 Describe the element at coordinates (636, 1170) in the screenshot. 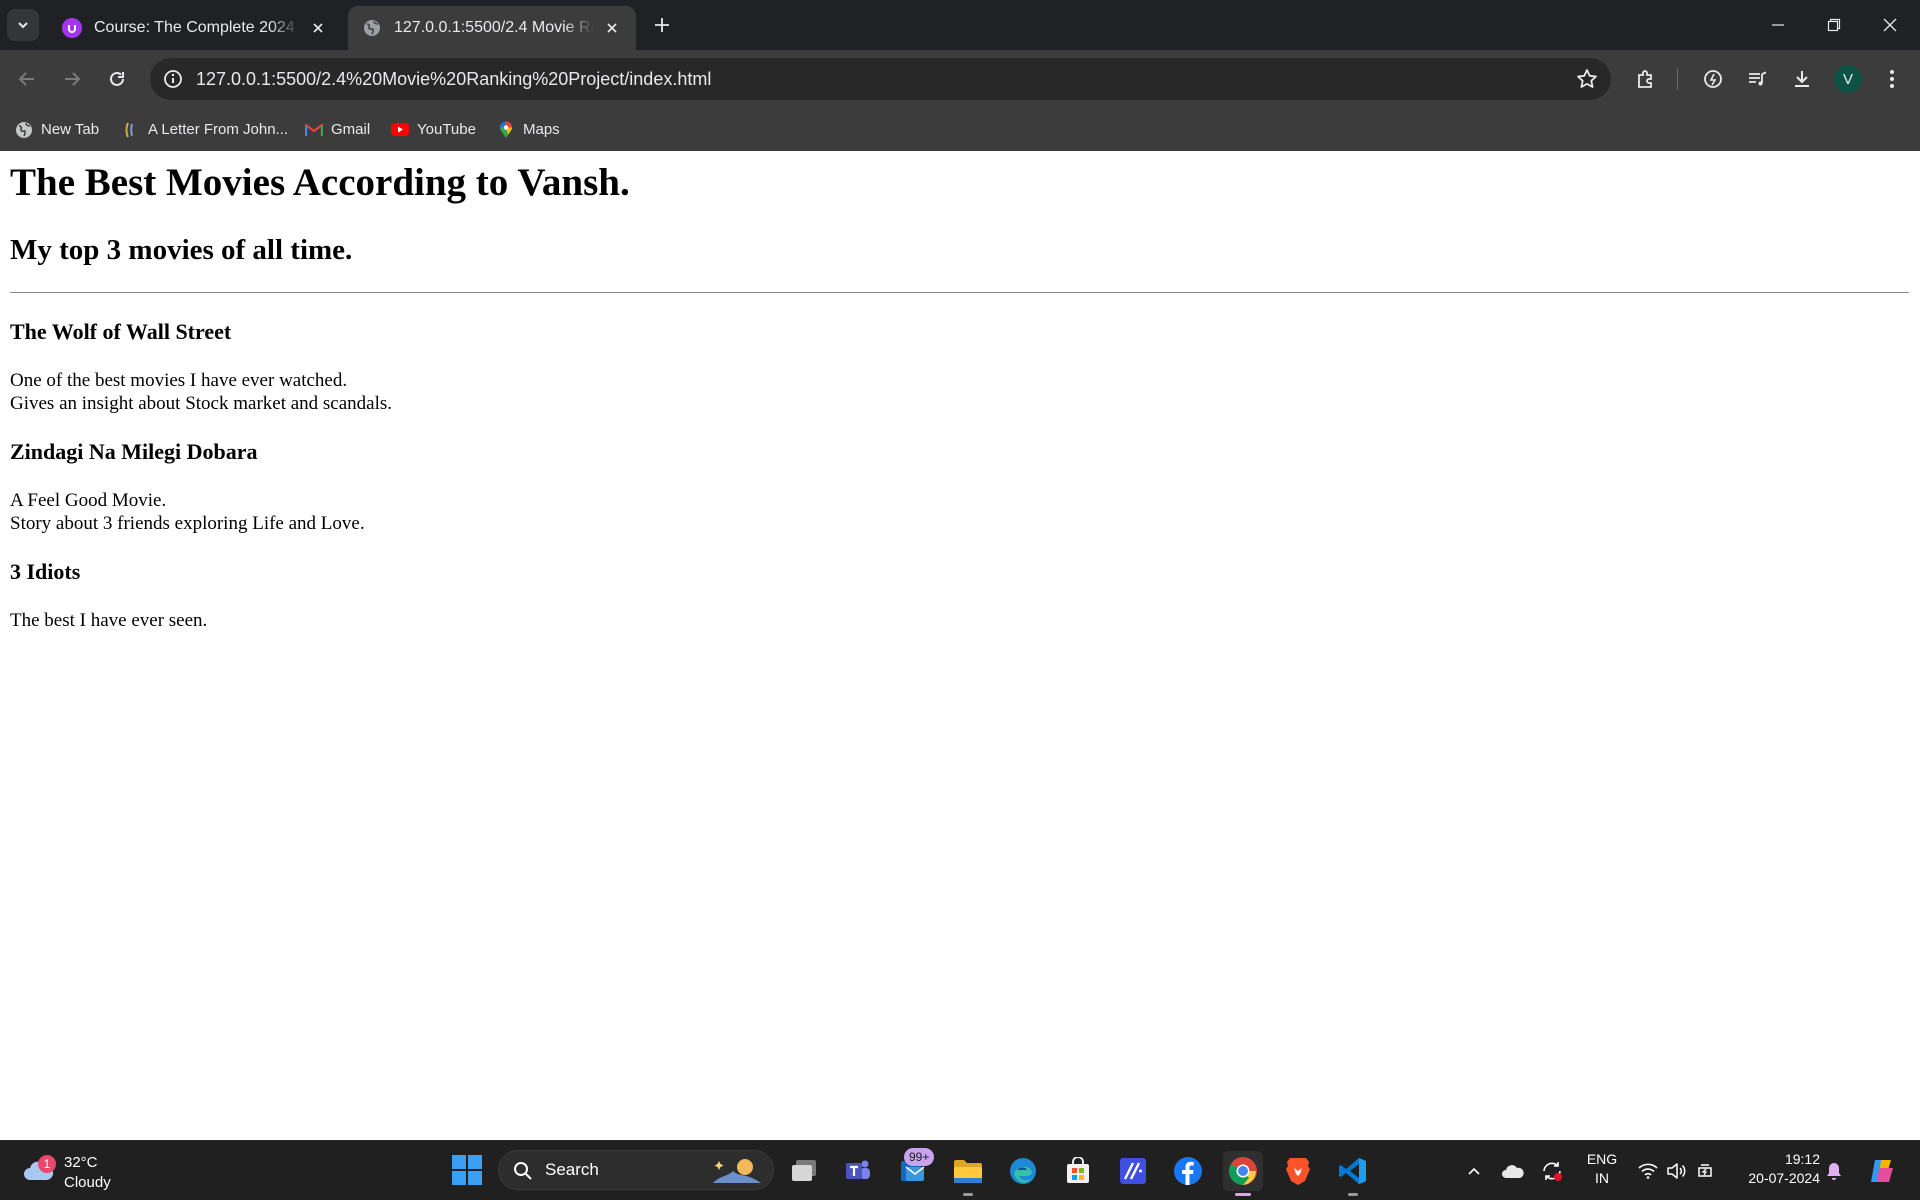

I see `taskbar-search: Search` at that location.